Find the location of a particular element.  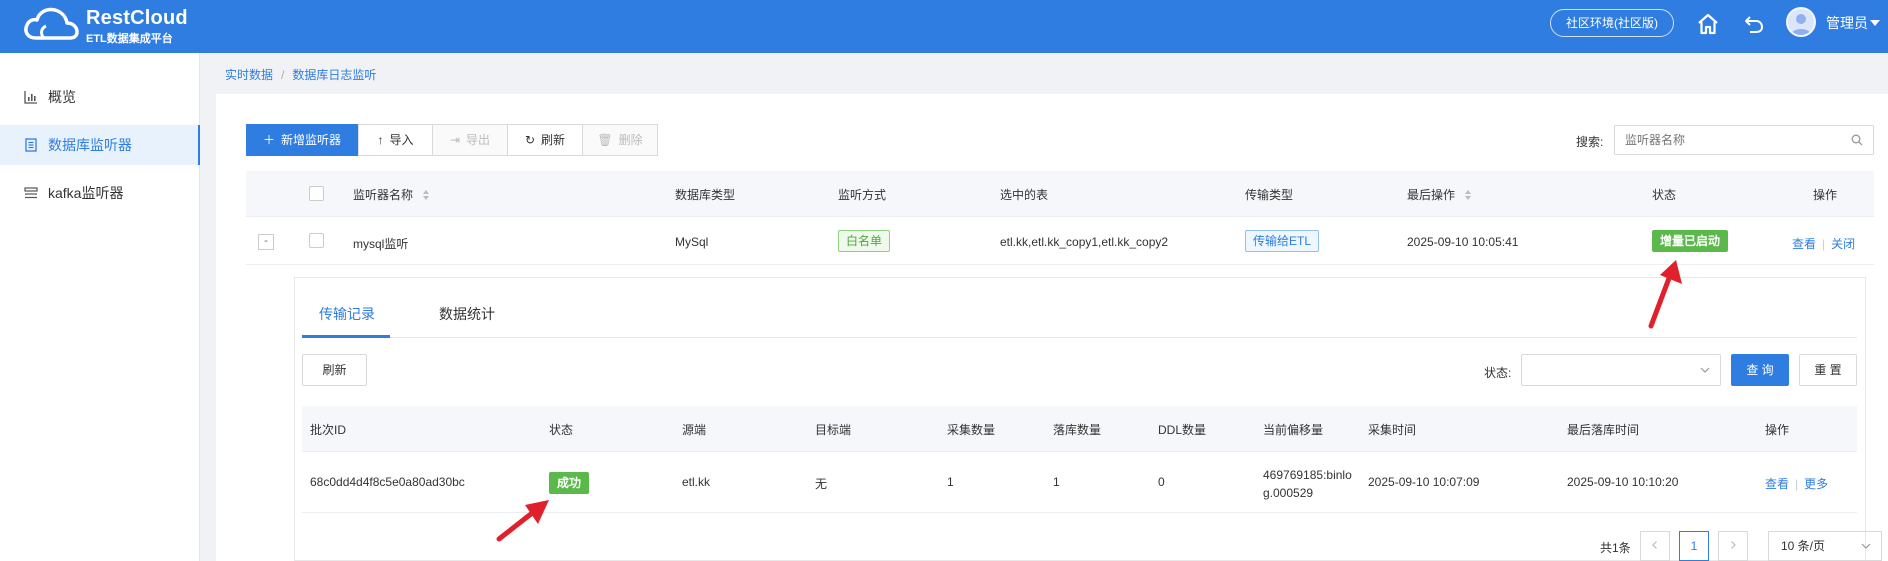

avatar is located at coordinates (1801, 22).